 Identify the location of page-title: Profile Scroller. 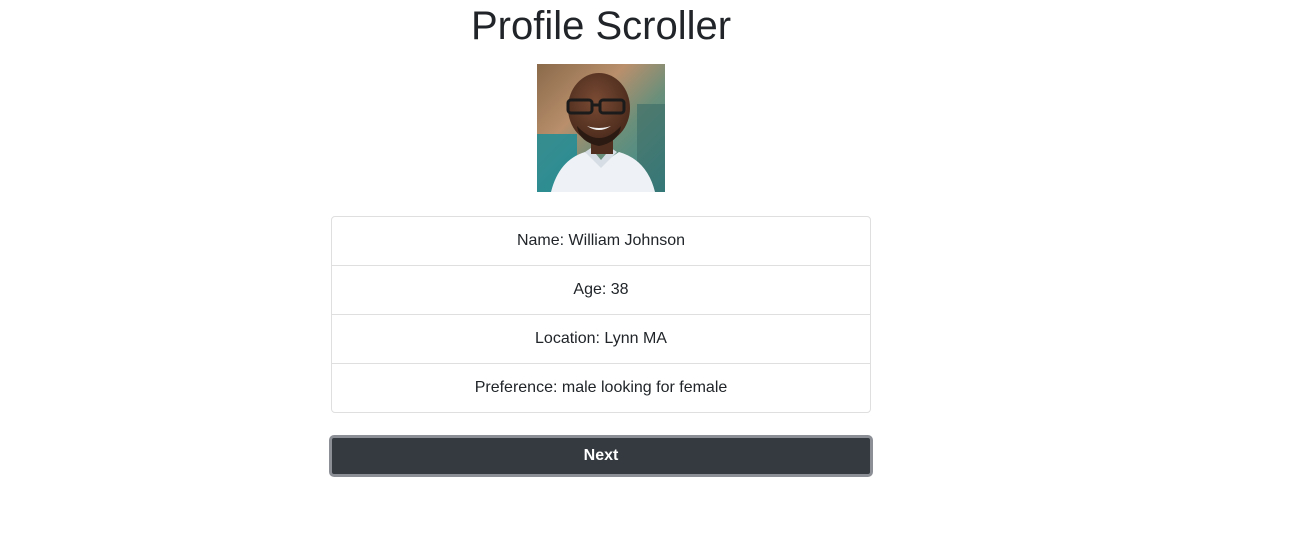
(601, 26).